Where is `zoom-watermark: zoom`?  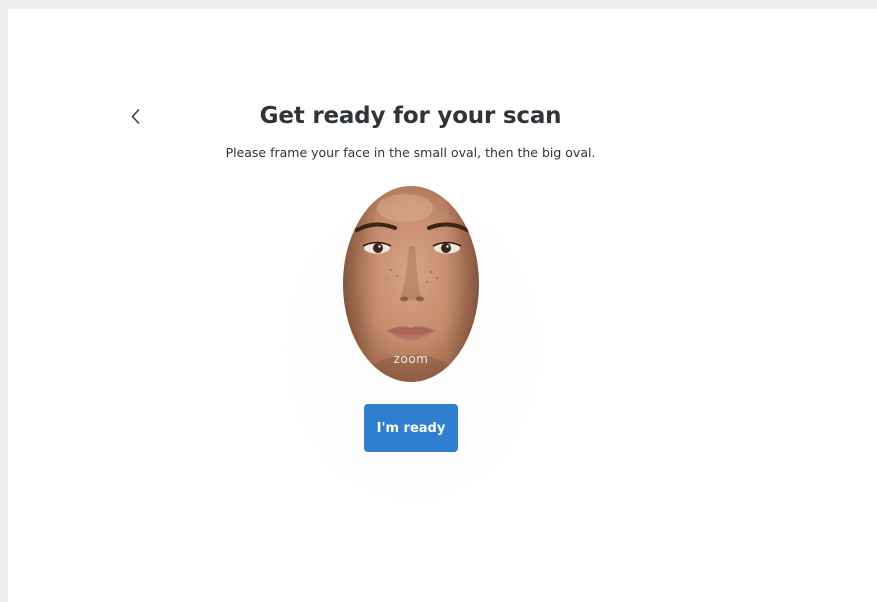
zoom-watermark: zoom is located at coordinates (411, 359).